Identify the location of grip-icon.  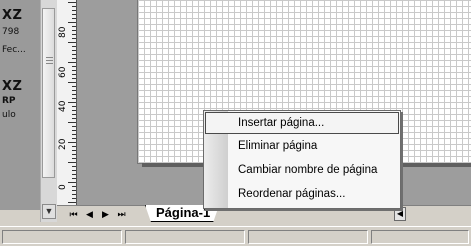
(49, 60).